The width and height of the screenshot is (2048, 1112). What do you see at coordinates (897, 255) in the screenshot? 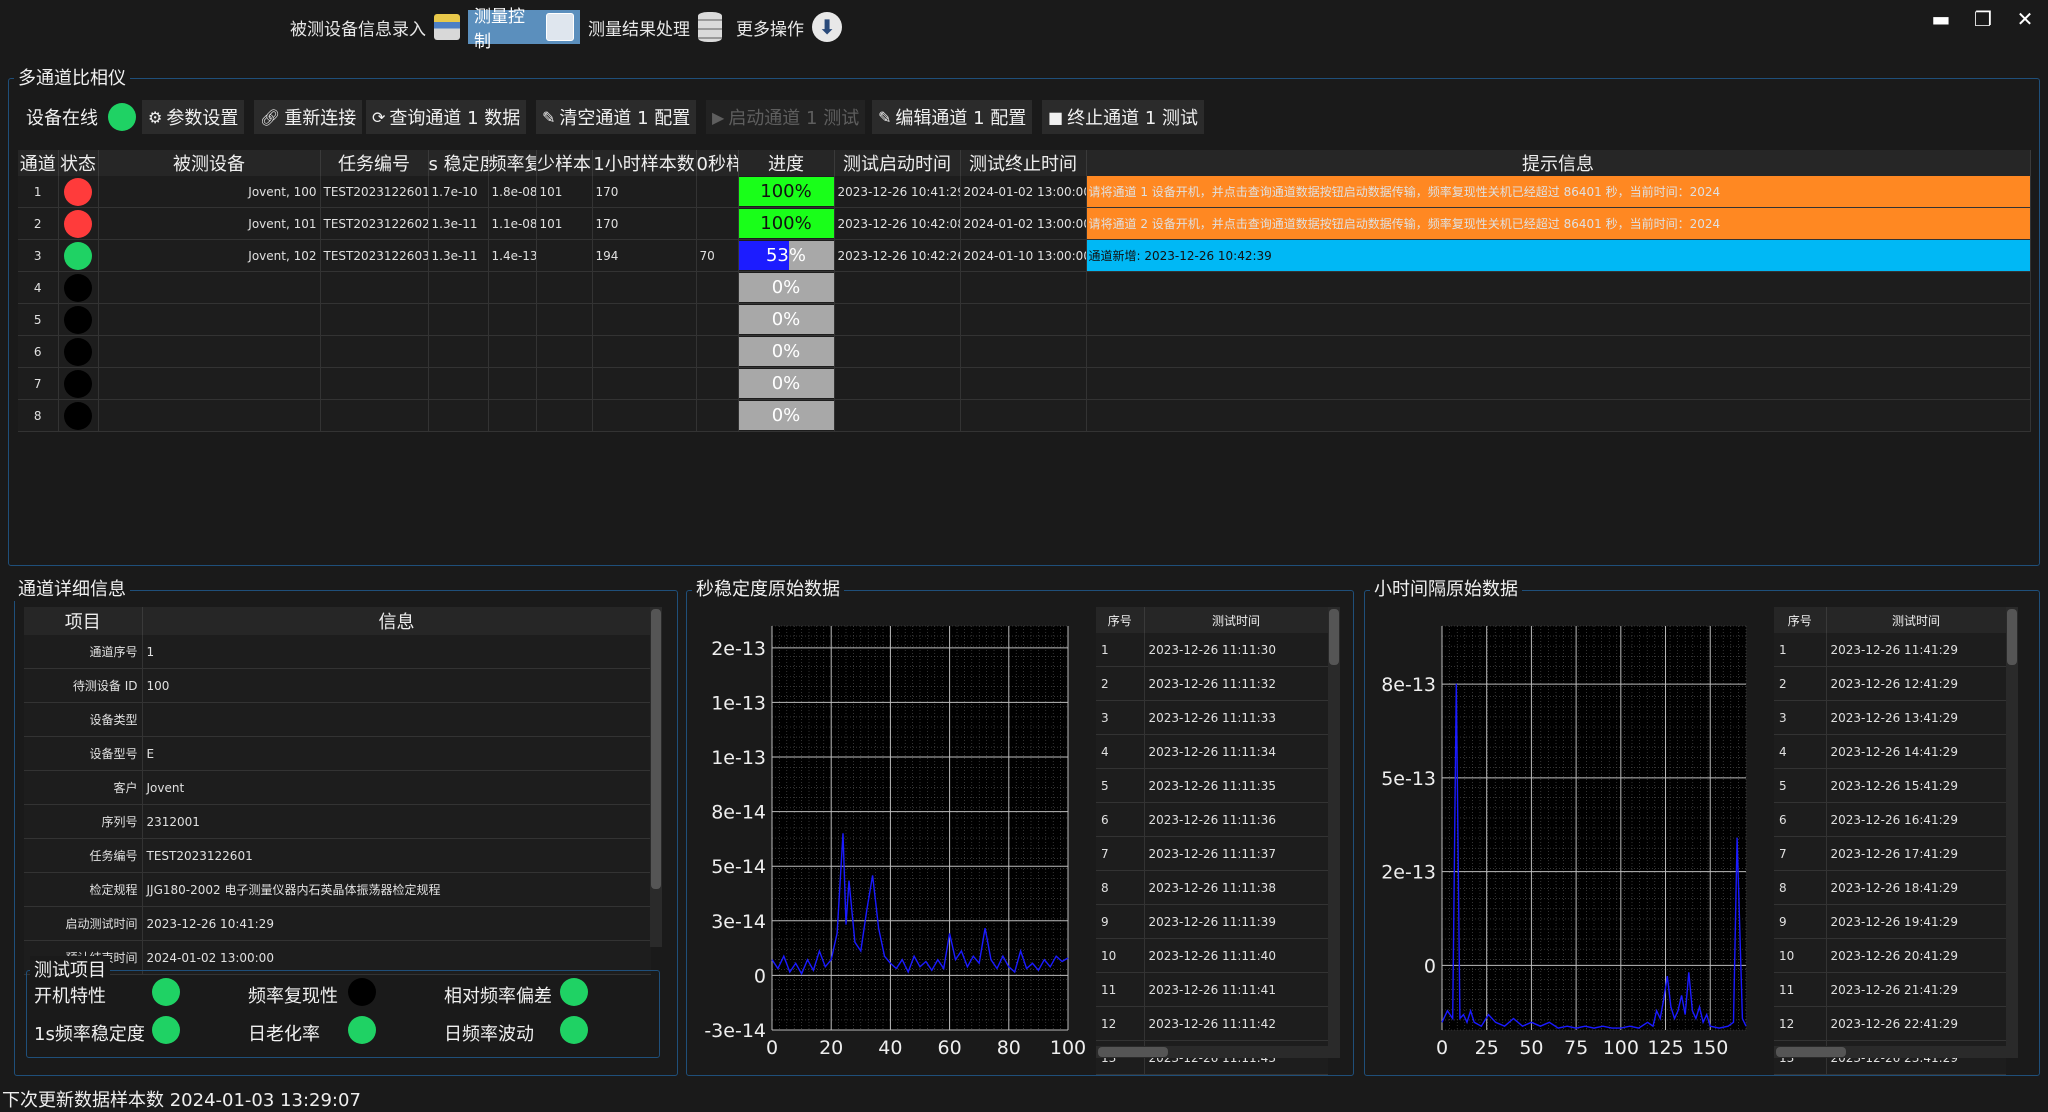
I see `cell-start: 2023-12-26 10:42:26` at bounding box center [897, 255].